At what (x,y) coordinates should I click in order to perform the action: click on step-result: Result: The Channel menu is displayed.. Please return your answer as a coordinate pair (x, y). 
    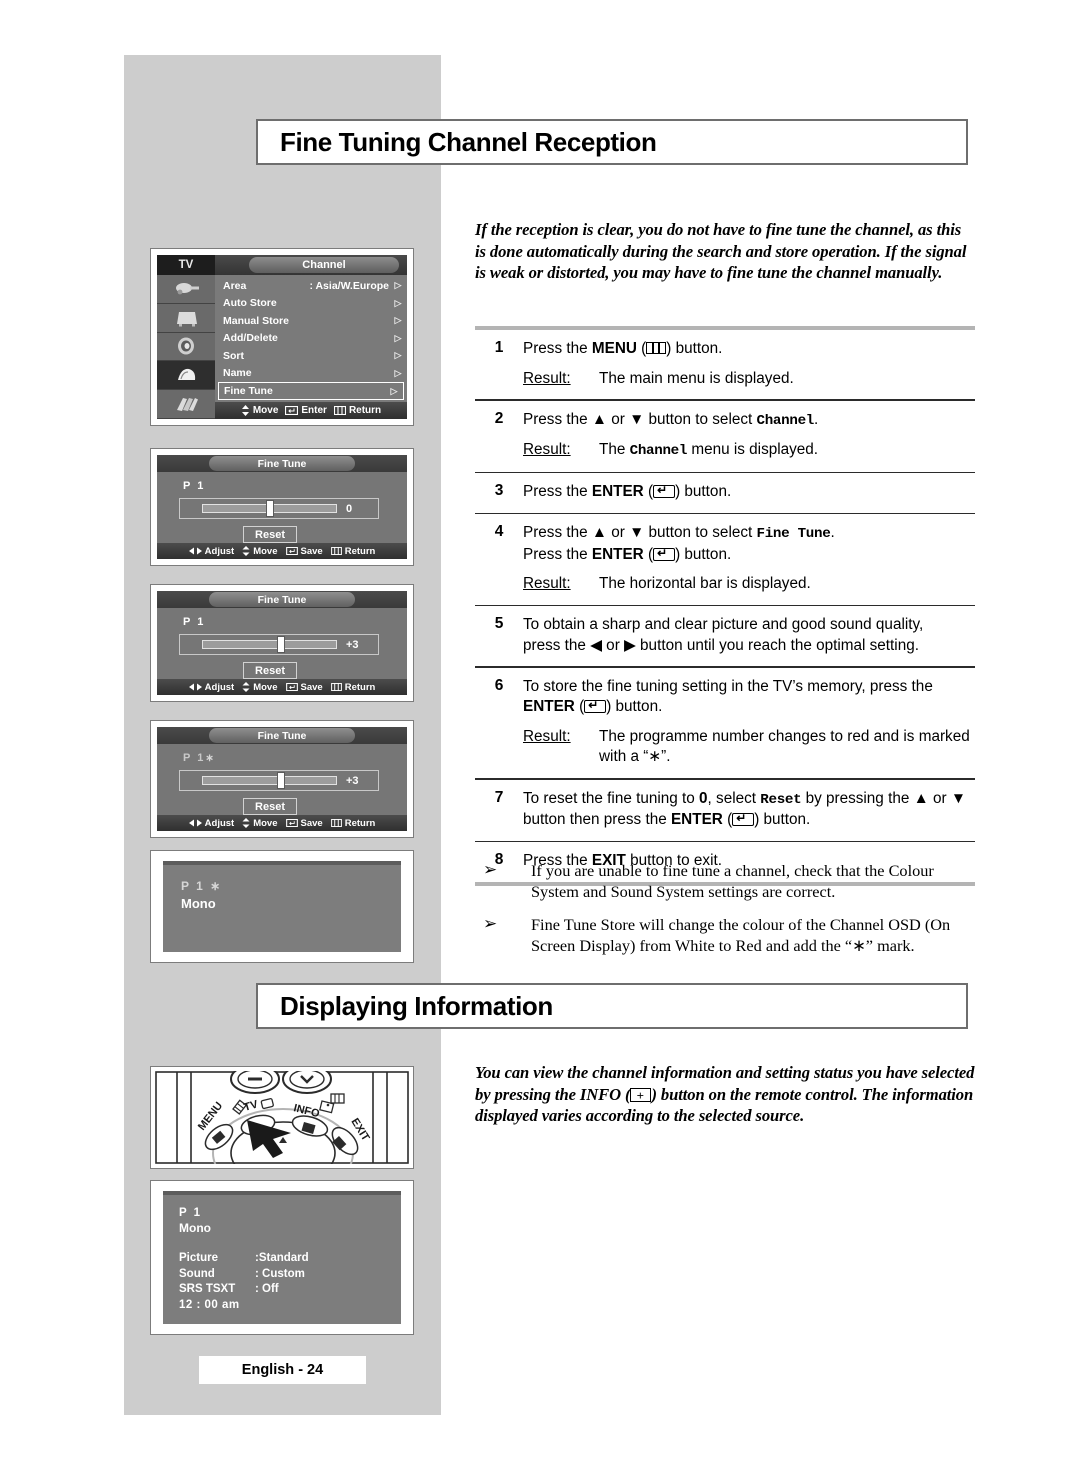
    Looking at the image, I should click on (749, 451).